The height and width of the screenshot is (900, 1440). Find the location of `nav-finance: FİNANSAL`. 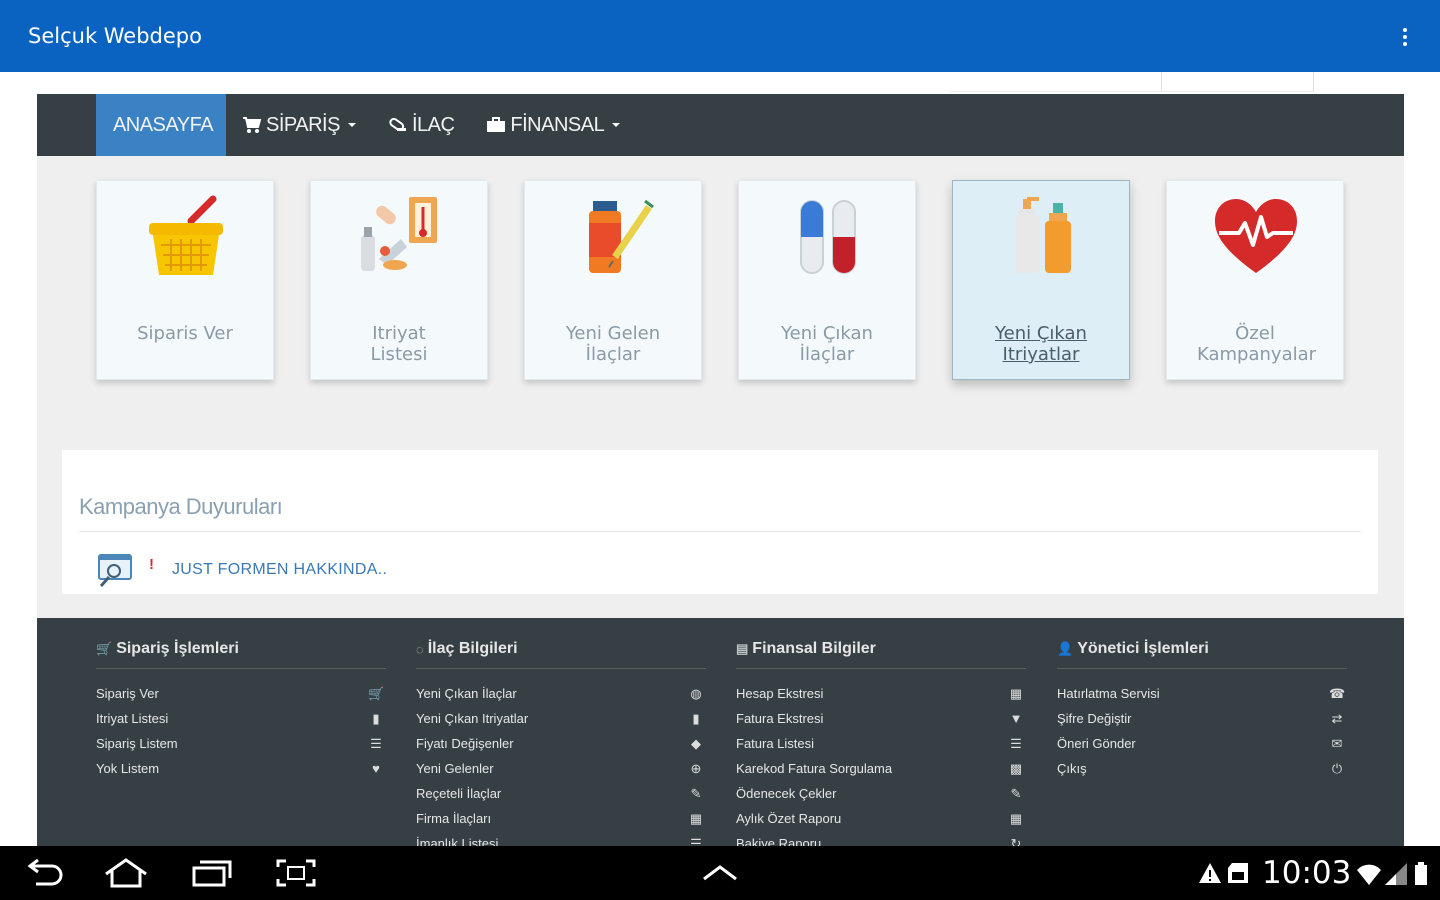

nav-finance: FİNANSAL is located at coordinates (553, 125).